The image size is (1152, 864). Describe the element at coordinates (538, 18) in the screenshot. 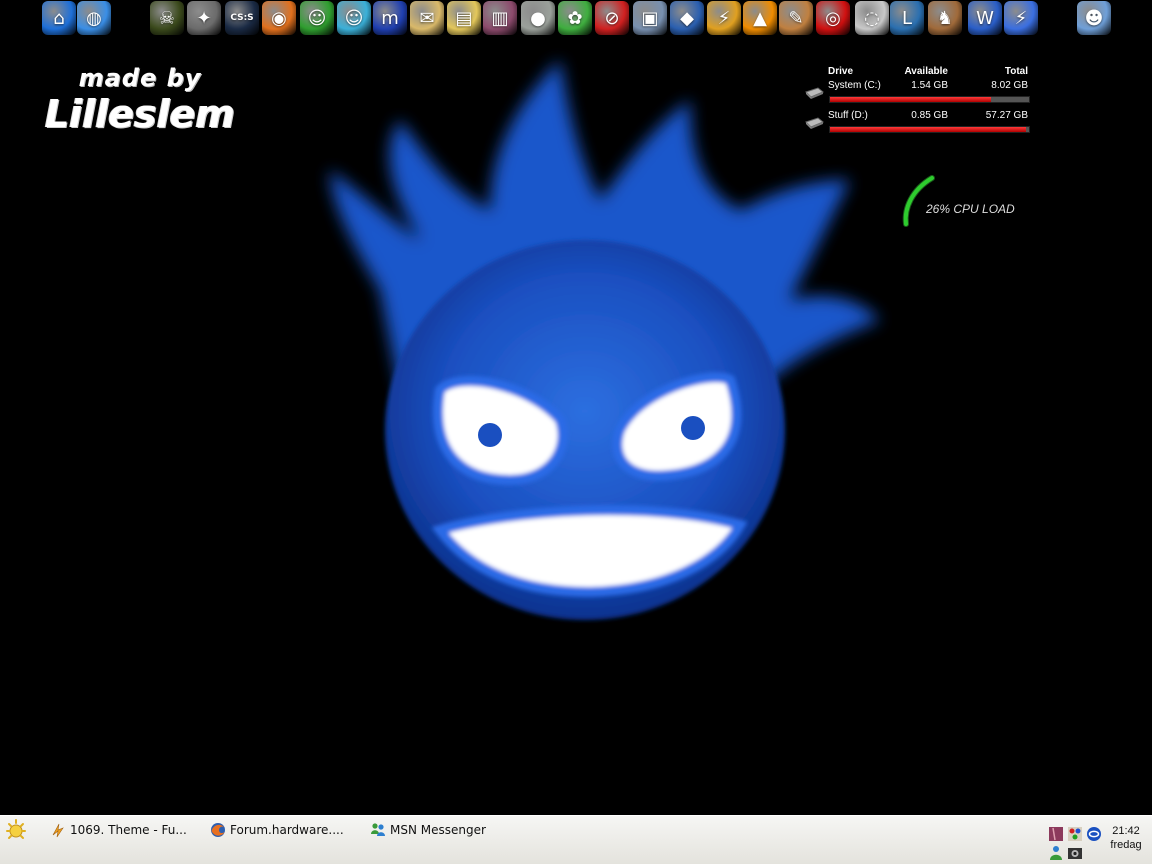

I see `circle-app-icon: ●` at that location.